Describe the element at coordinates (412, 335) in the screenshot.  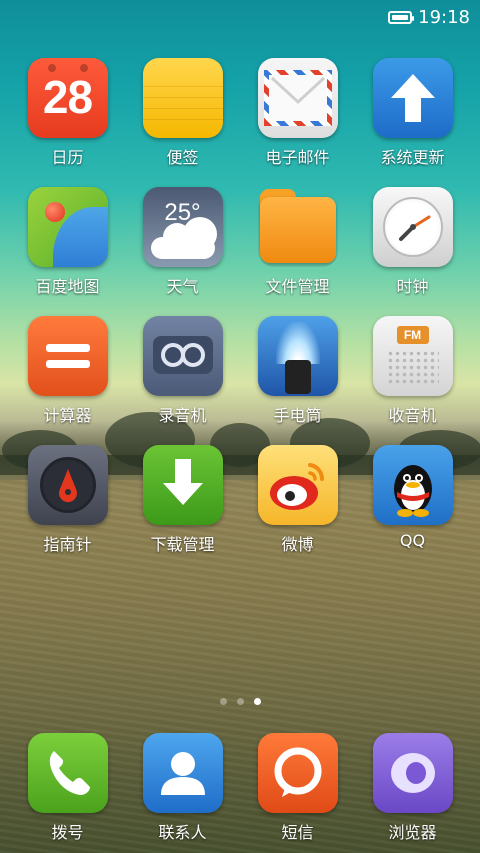
I see `radio-fm-badge: FM` at that location.